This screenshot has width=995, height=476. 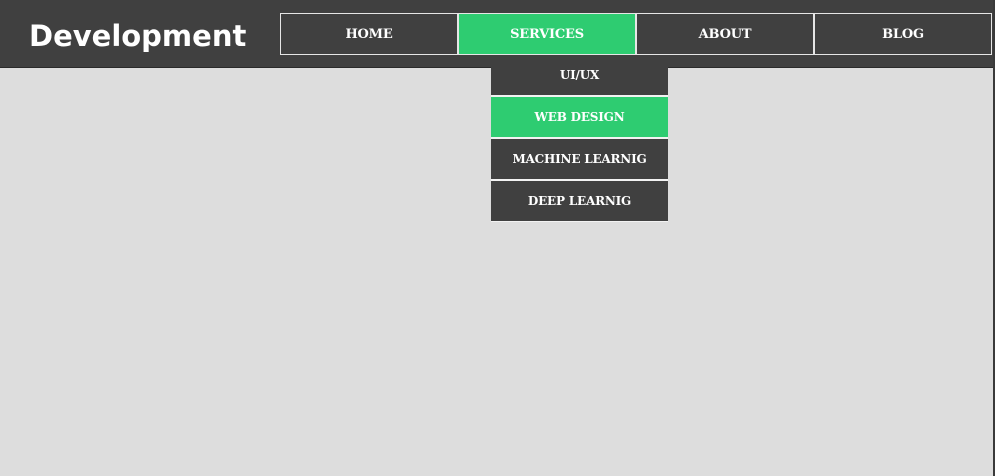 What do you see at coordinates (579, 76) in the screenshot?
I see `dropdown-item-ui-ux: UI/UX` at bounding box center [579, 76].